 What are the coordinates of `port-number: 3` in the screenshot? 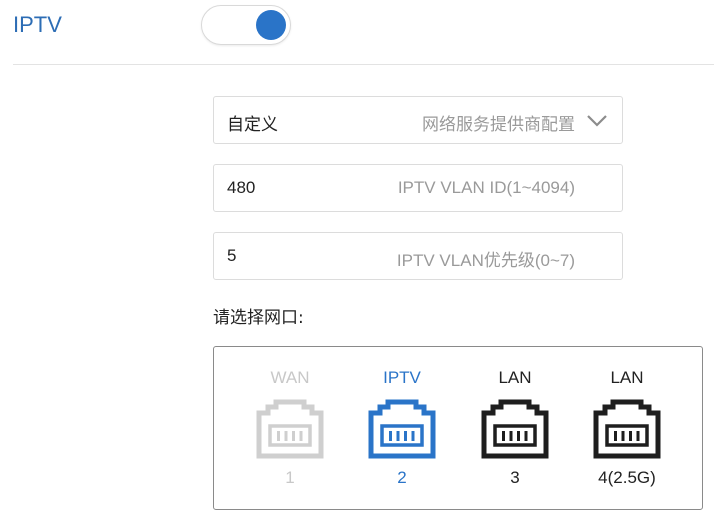 It's located at (515, 477).